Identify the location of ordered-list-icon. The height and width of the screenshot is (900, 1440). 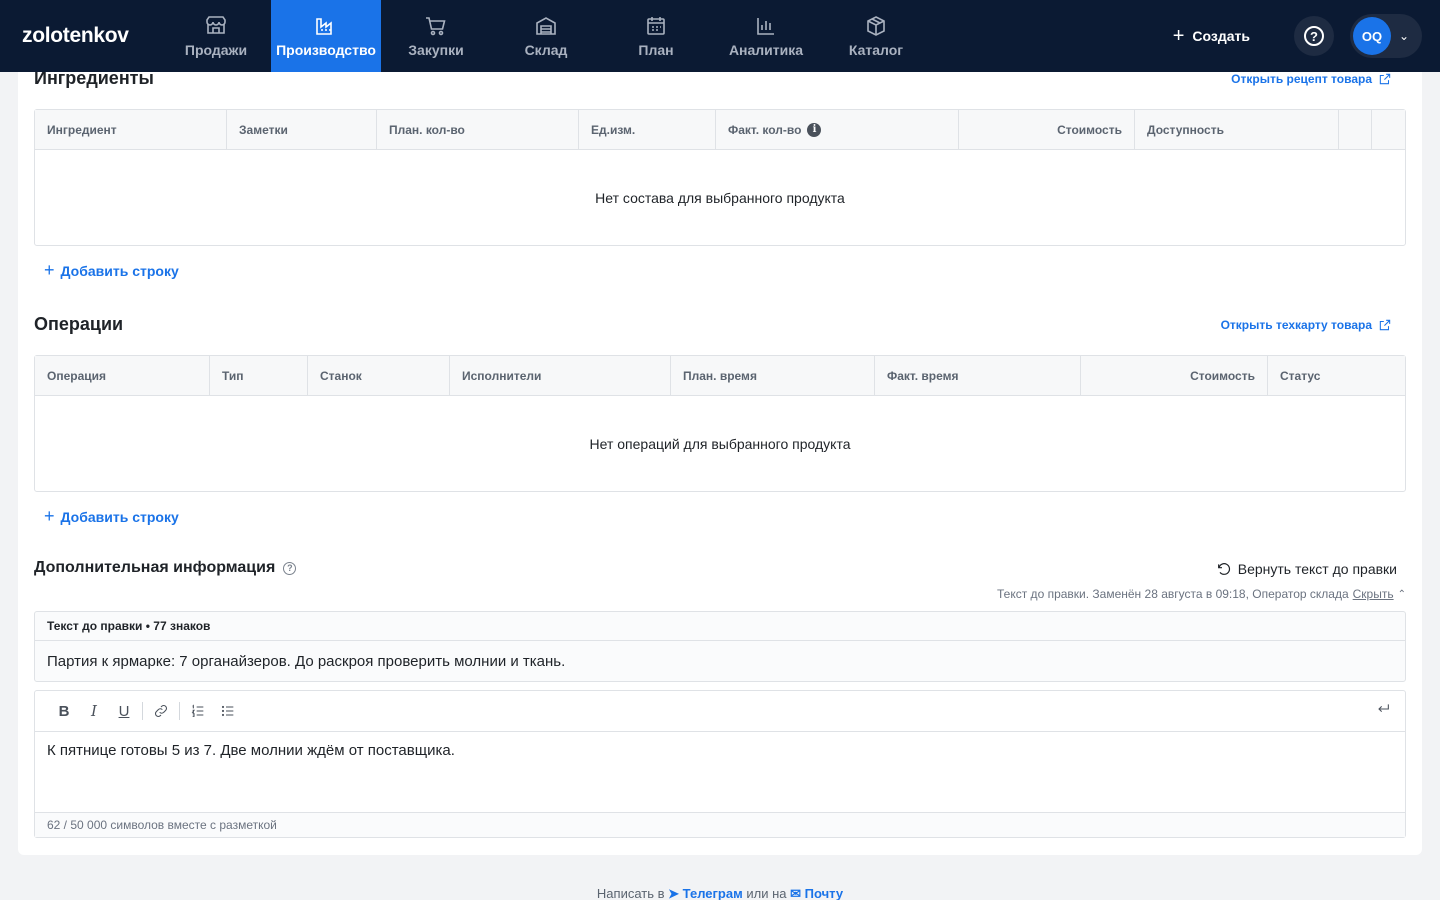
(198, 711).